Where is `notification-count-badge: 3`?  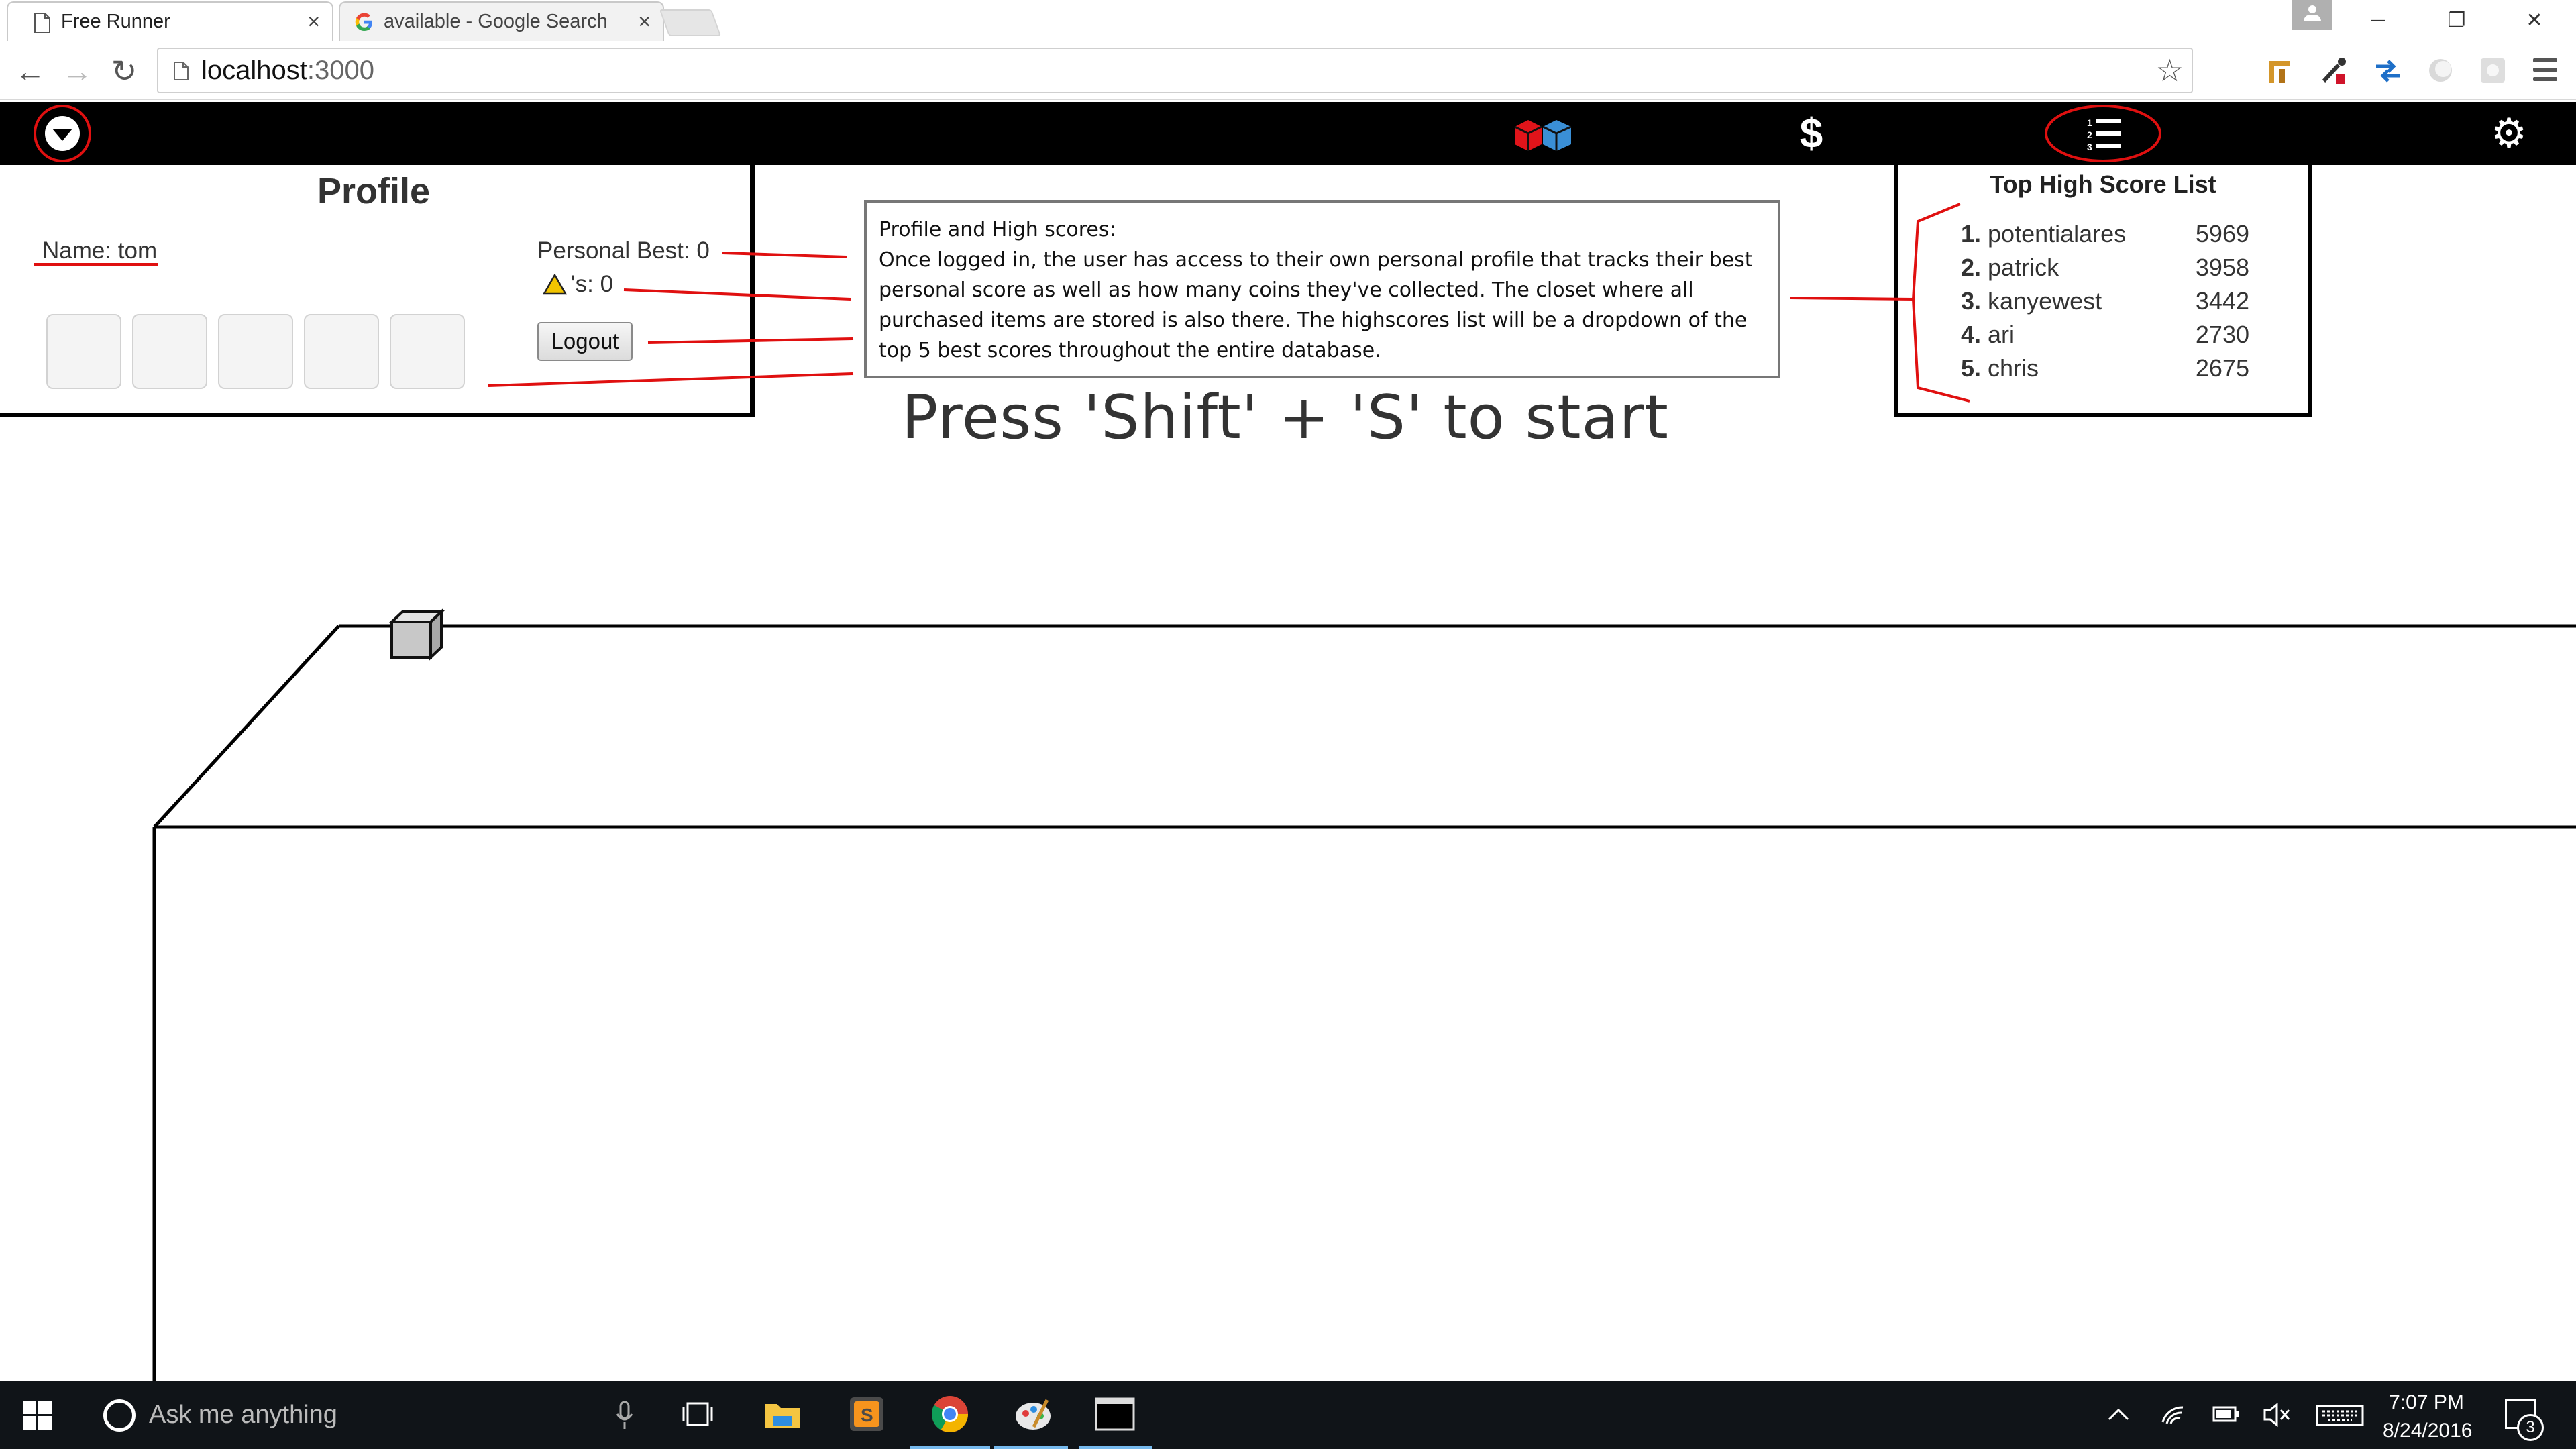
notification-count-badge: 3 is located at coordinates (2530, 1427).